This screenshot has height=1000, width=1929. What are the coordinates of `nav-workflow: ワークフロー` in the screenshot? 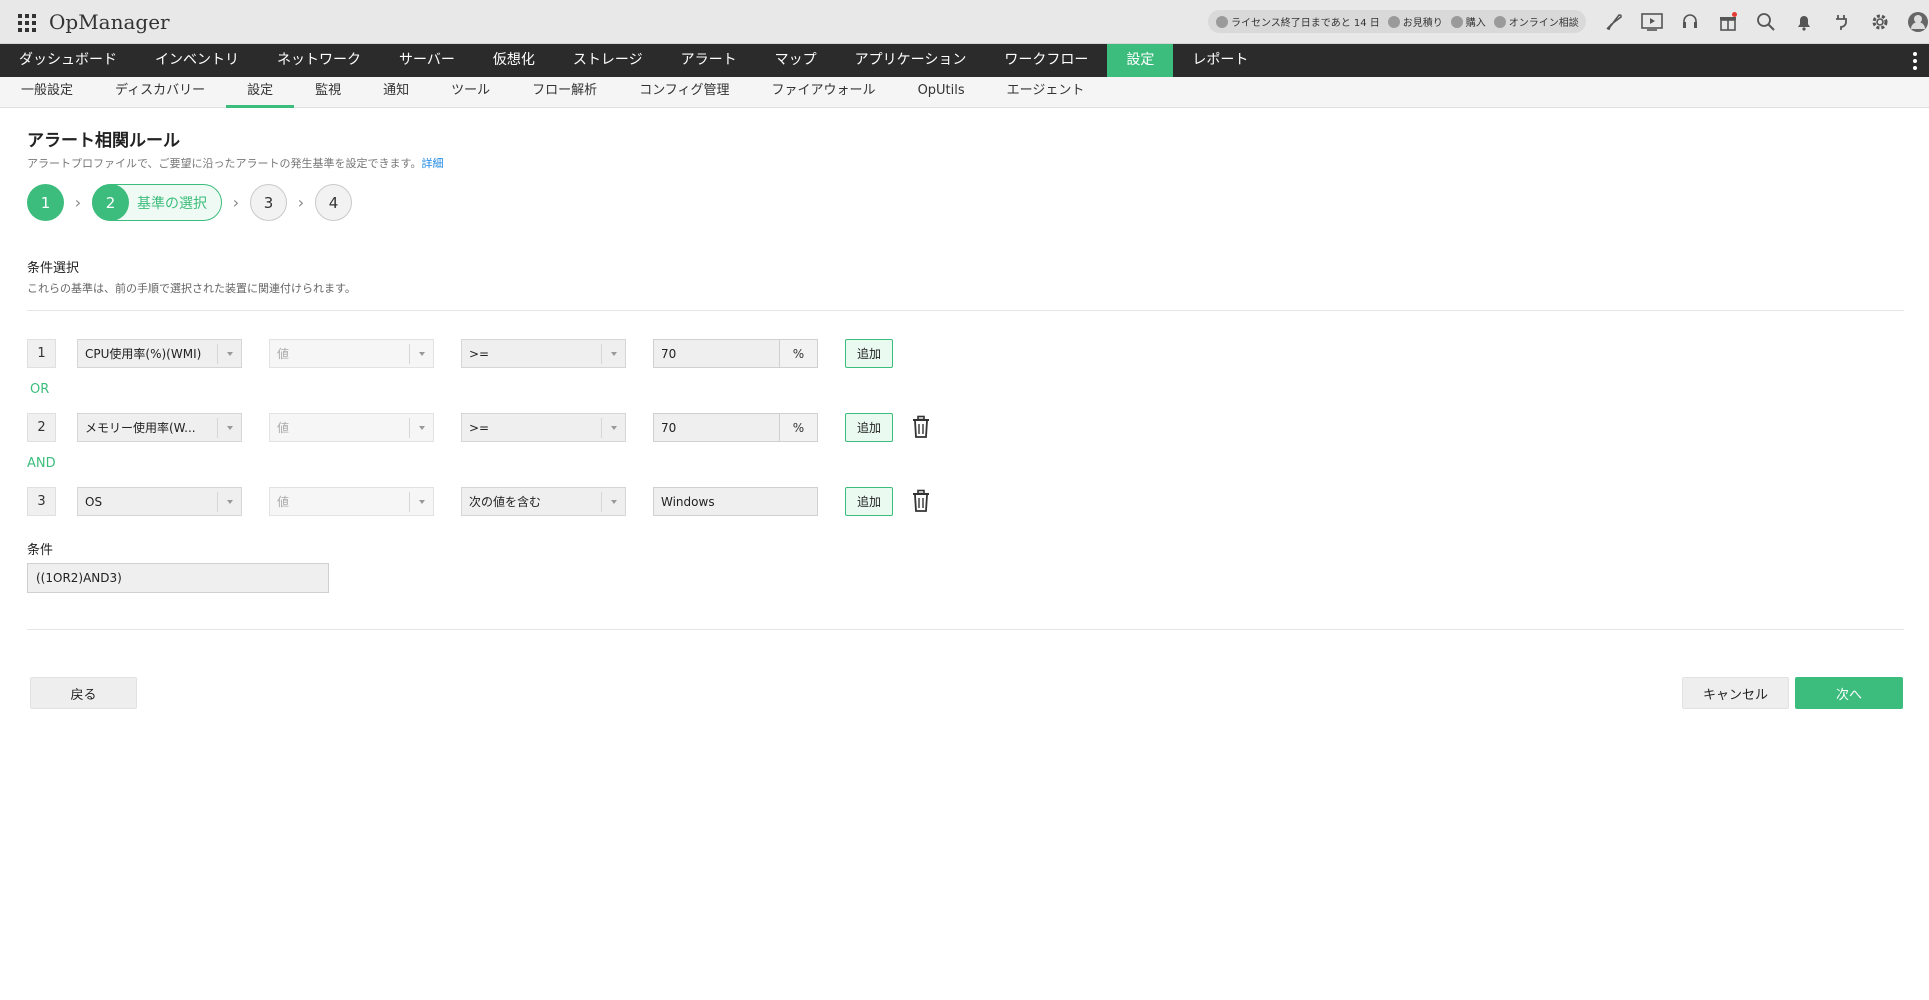 It's located at (1046, 60).